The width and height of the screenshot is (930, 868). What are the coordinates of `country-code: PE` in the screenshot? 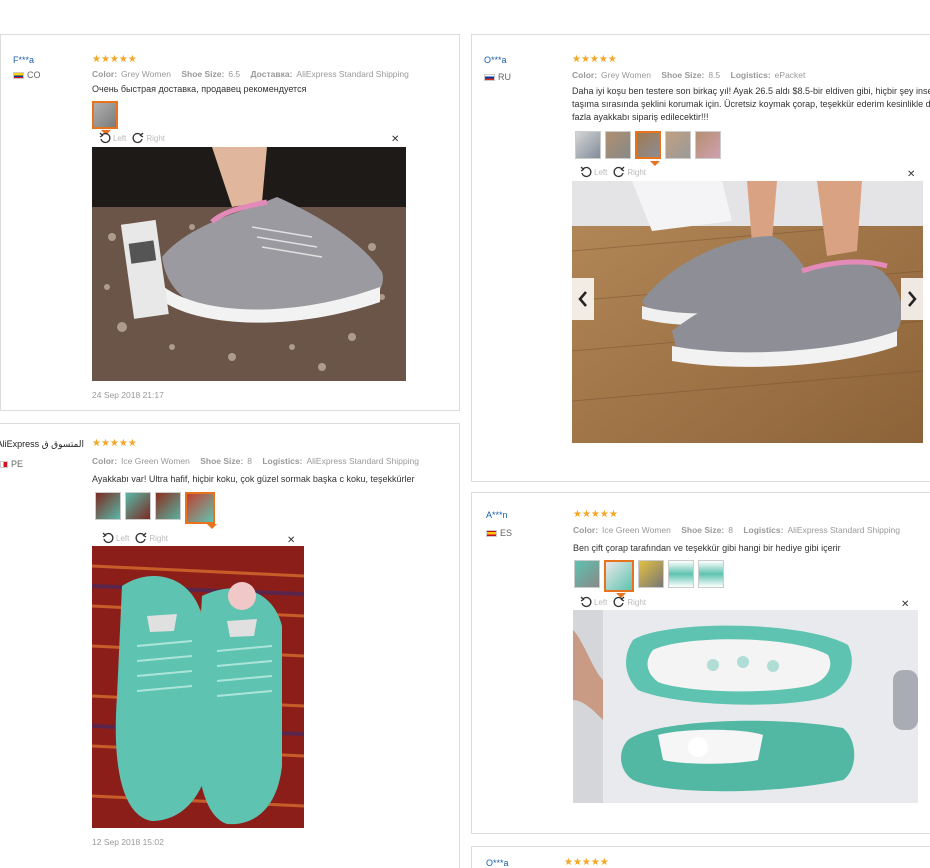 It's located at (17, 464).